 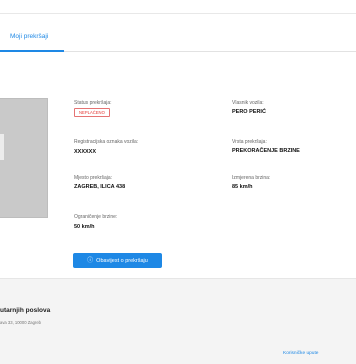 I want to click on location-label: Mjesto prekršaja:, so click(x=93, y=178).